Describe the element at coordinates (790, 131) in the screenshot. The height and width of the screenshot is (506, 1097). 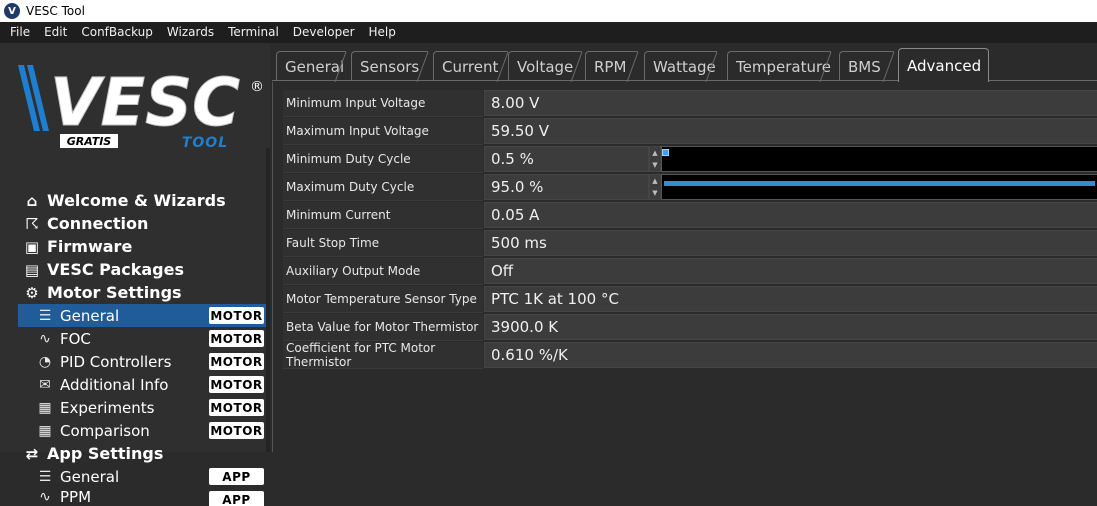
I see `param-value-field: 59.50 V` at that location.